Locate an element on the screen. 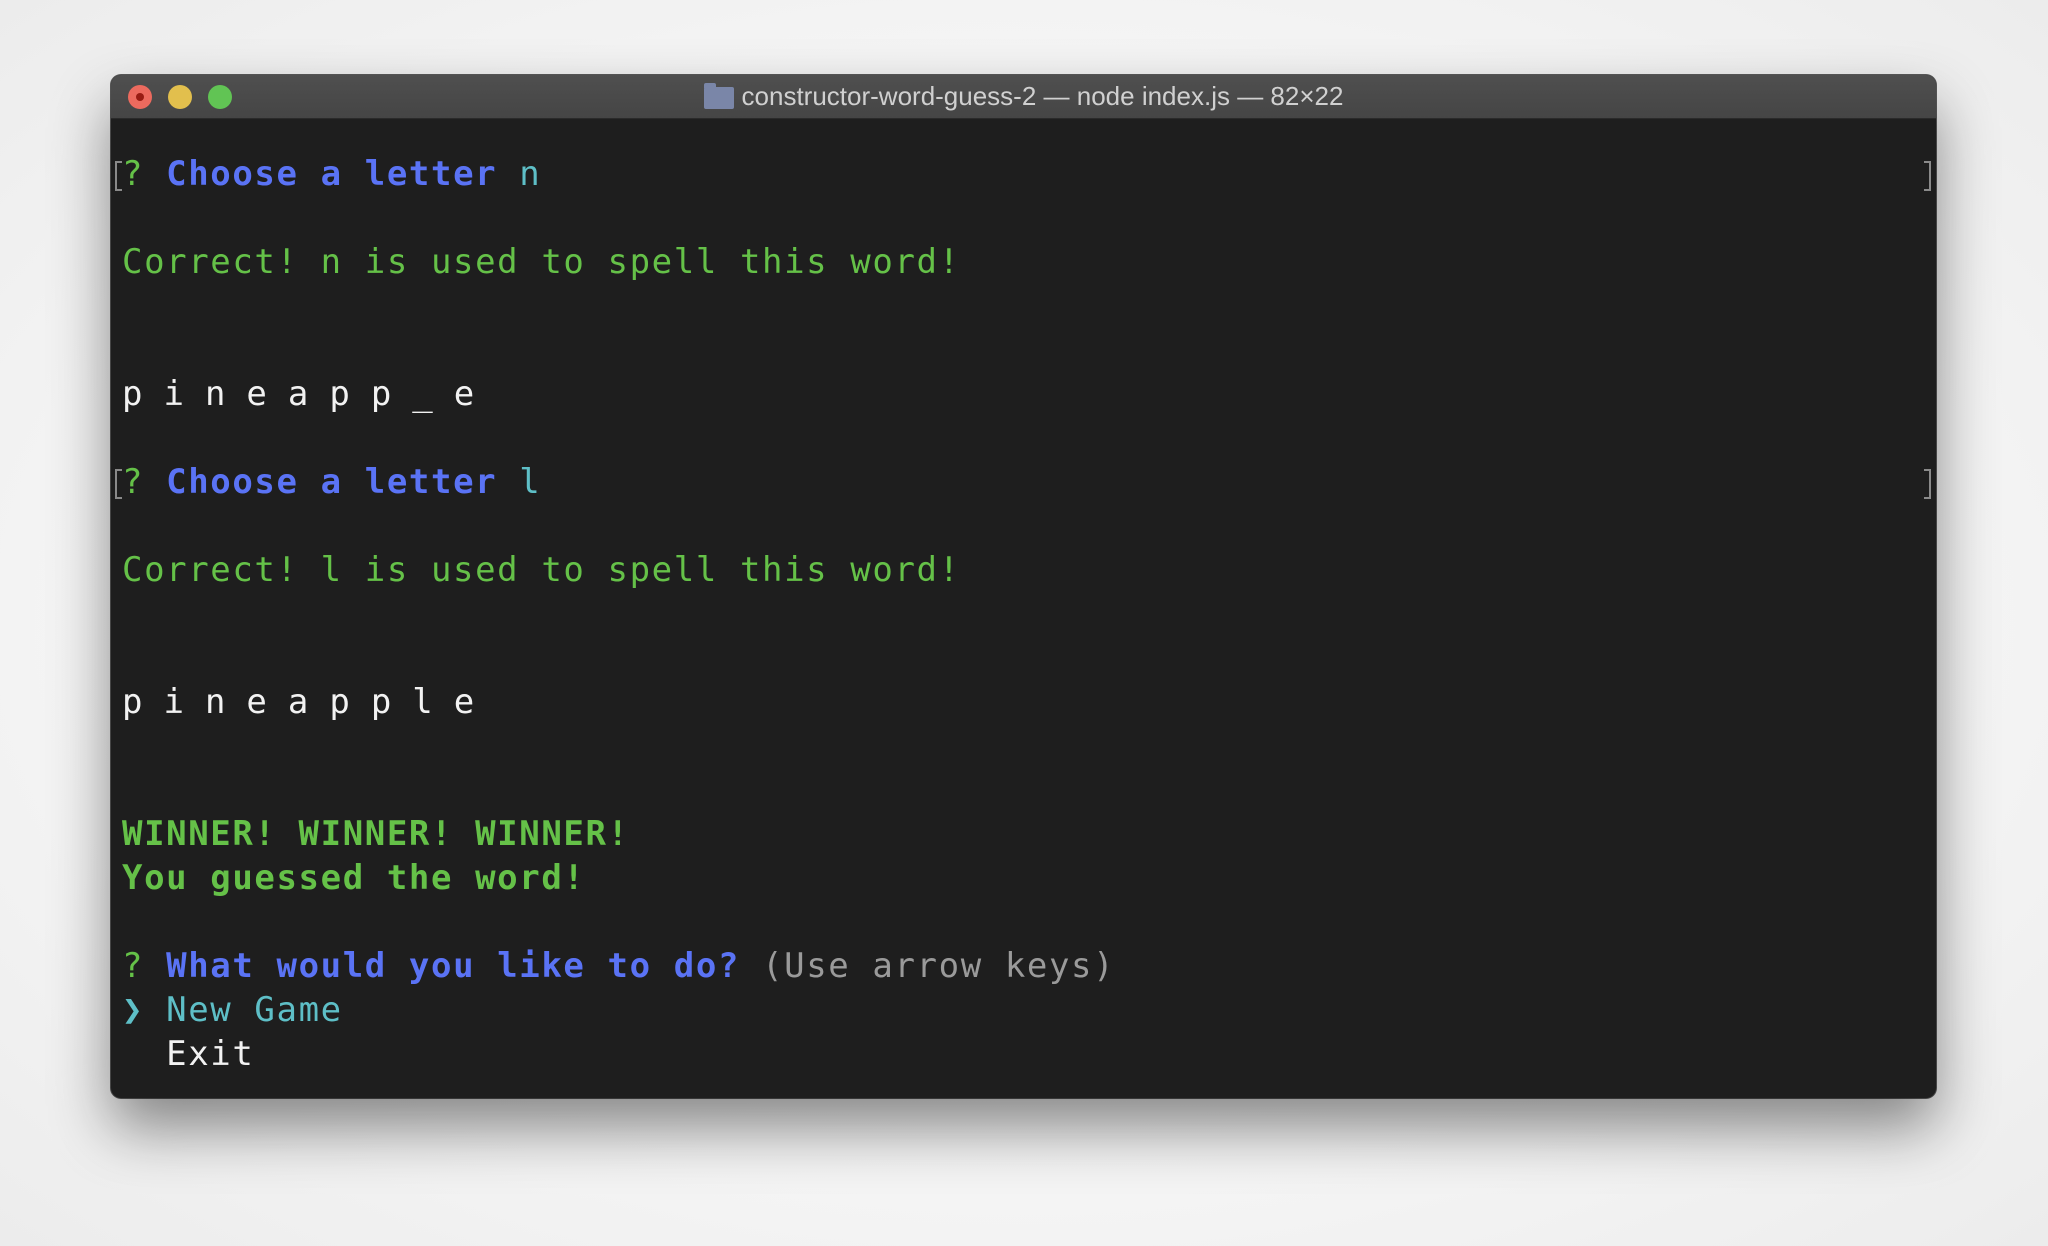 The image size is (2048, 1246). menu-option-new-game: ❯ New Game is located at coordinates (232, 1010).